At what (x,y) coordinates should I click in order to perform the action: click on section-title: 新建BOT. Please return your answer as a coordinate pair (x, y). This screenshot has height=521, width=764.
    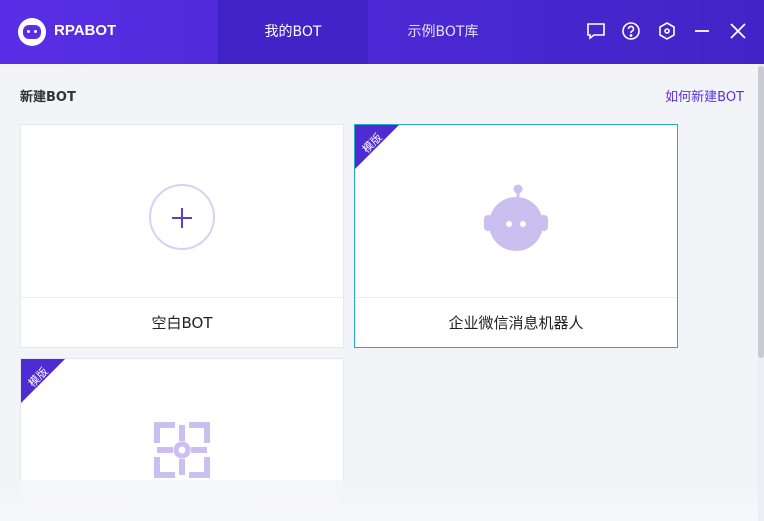
    Looking at the image, I should click on (48, 97).